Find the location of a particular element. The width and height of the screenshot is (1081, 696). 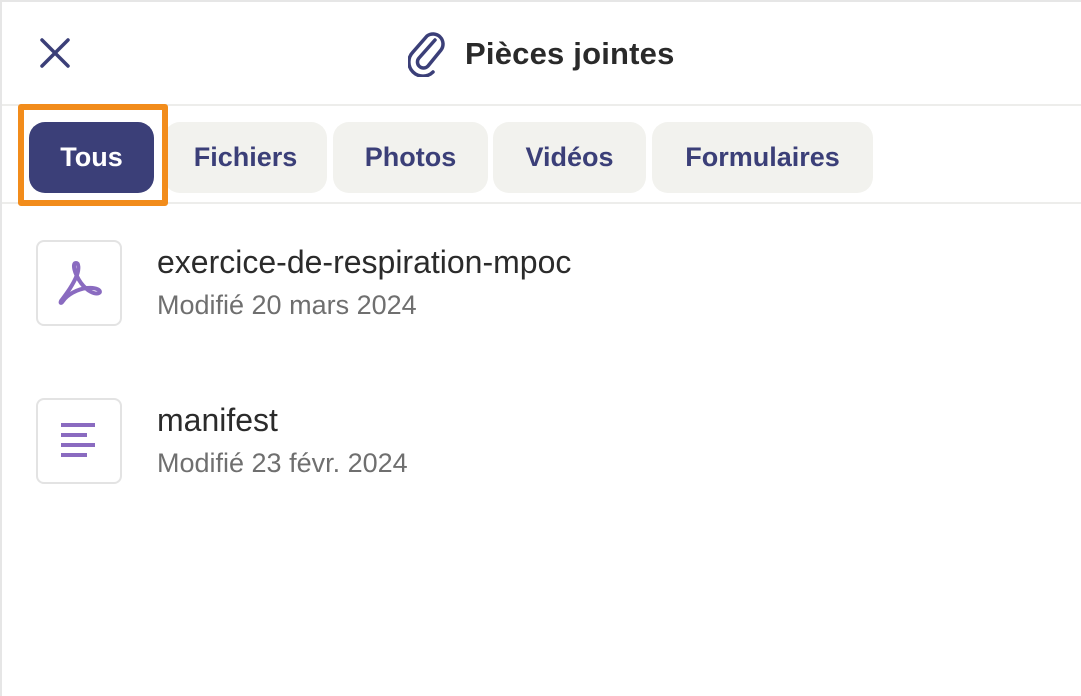

file-modified-date: Modifié 23 févr. 2024 is located at coordinates (282, 463).